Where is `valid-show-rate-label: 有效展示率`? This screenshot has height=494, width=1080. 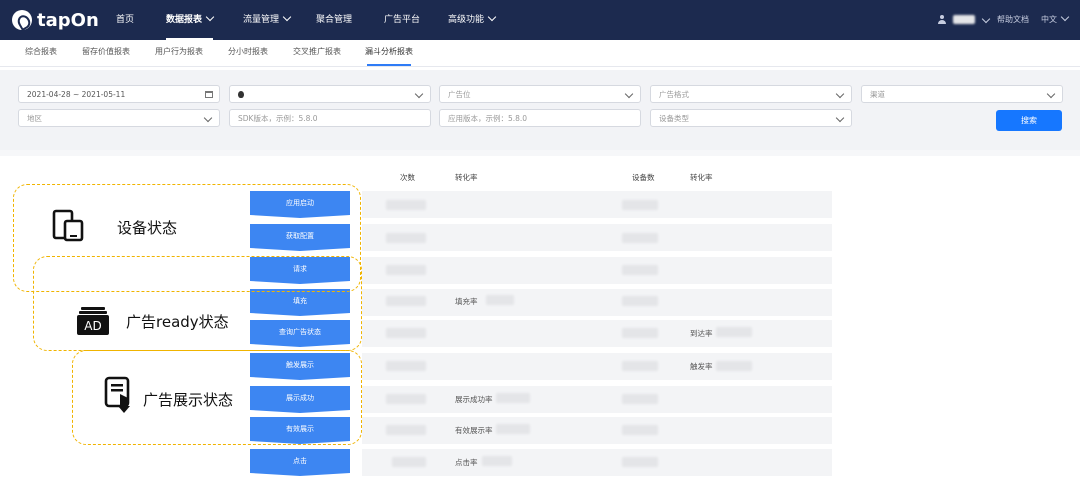
valid-show-rate-label: 有效展示率 is located at coordinates (474, 430).